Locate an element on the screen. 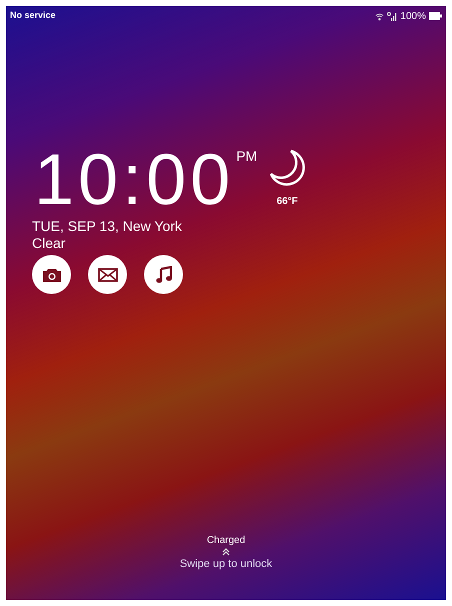  carrier-text: No service is located at coordinates (33, 15).